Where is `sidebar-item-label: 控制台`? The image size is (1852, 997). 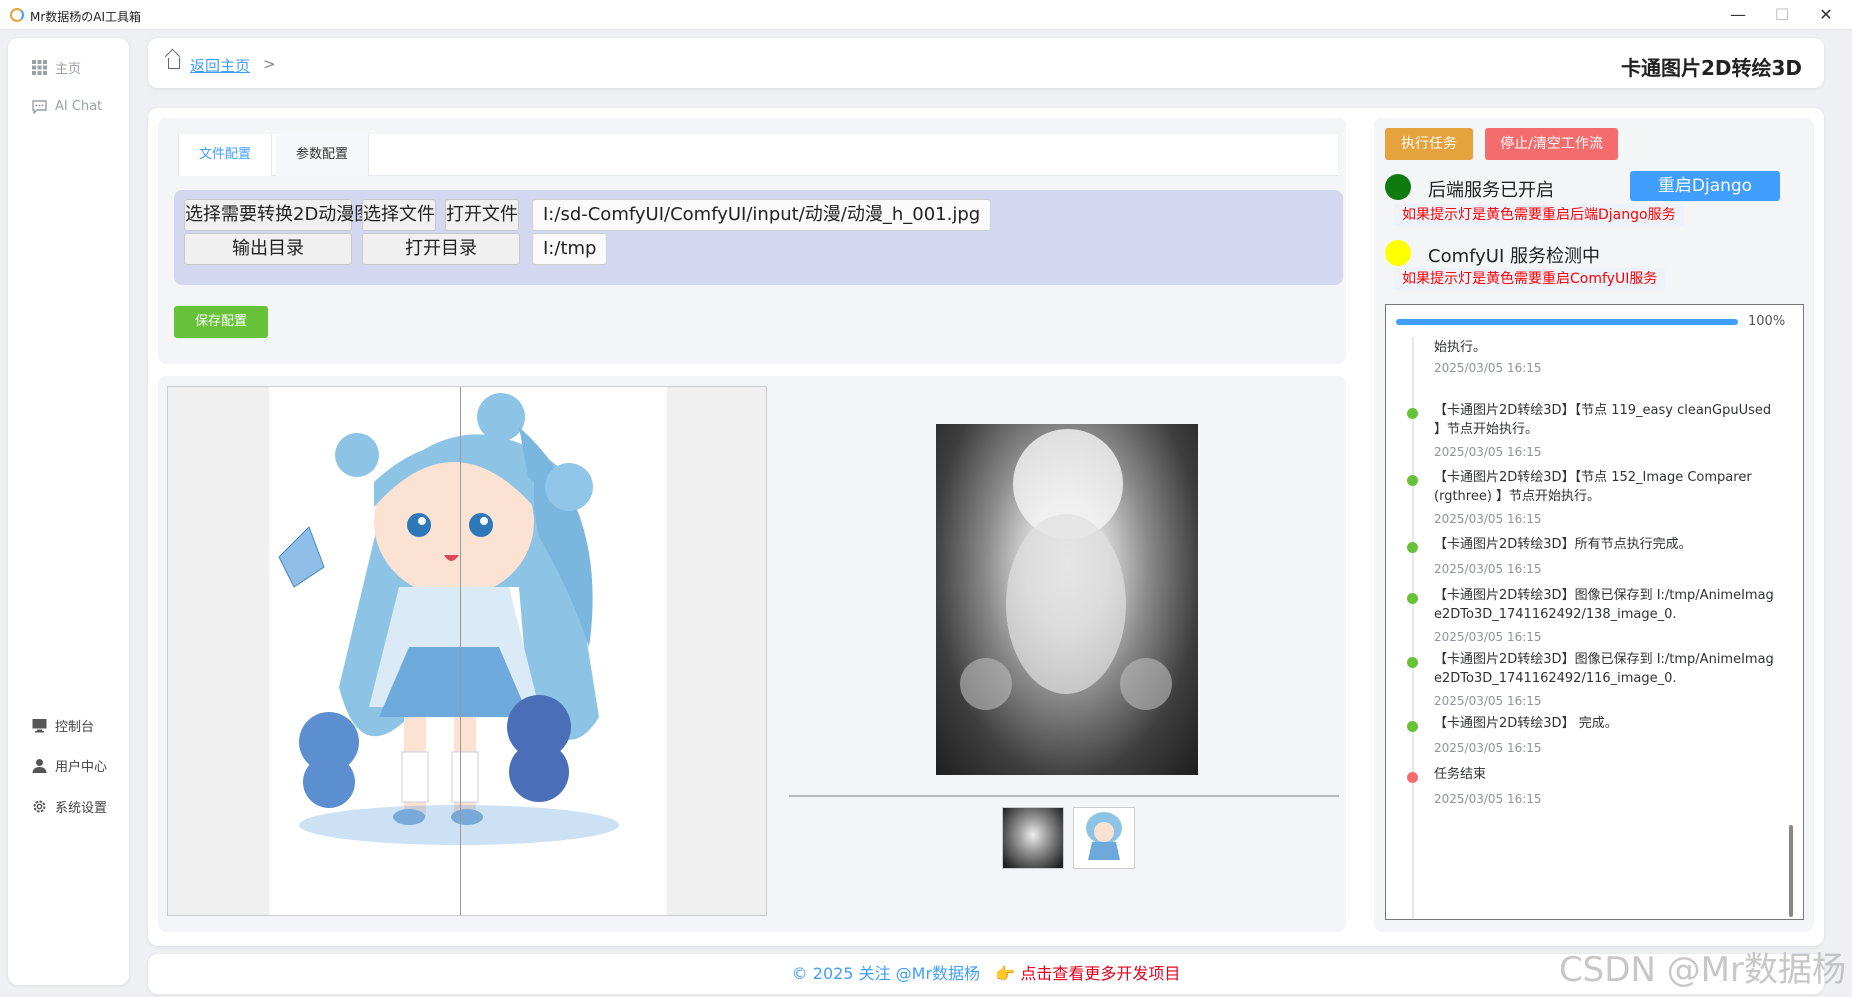
sidebar-item-label: 控制台 is located at coordinates (75, 727).